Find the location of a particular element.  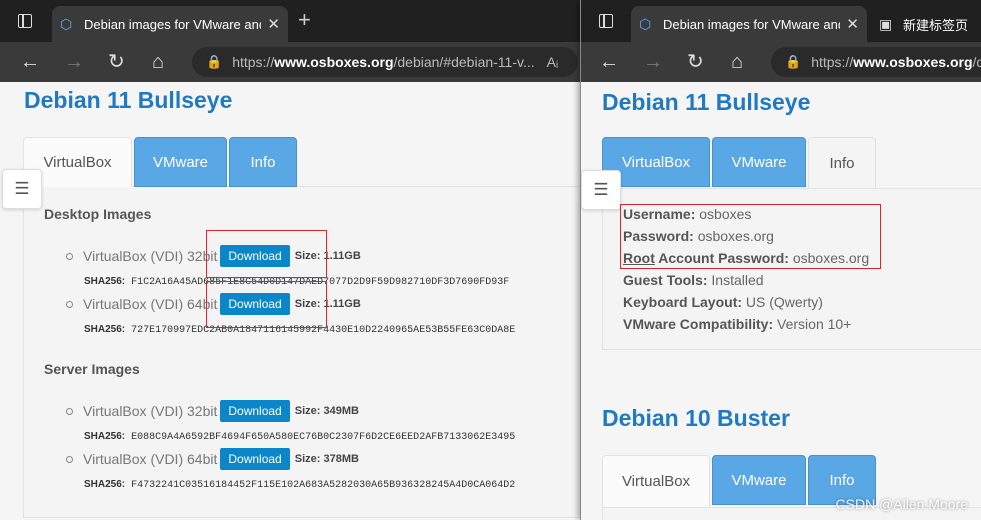

size-value: 378MB is located at coordinates (341, 459).